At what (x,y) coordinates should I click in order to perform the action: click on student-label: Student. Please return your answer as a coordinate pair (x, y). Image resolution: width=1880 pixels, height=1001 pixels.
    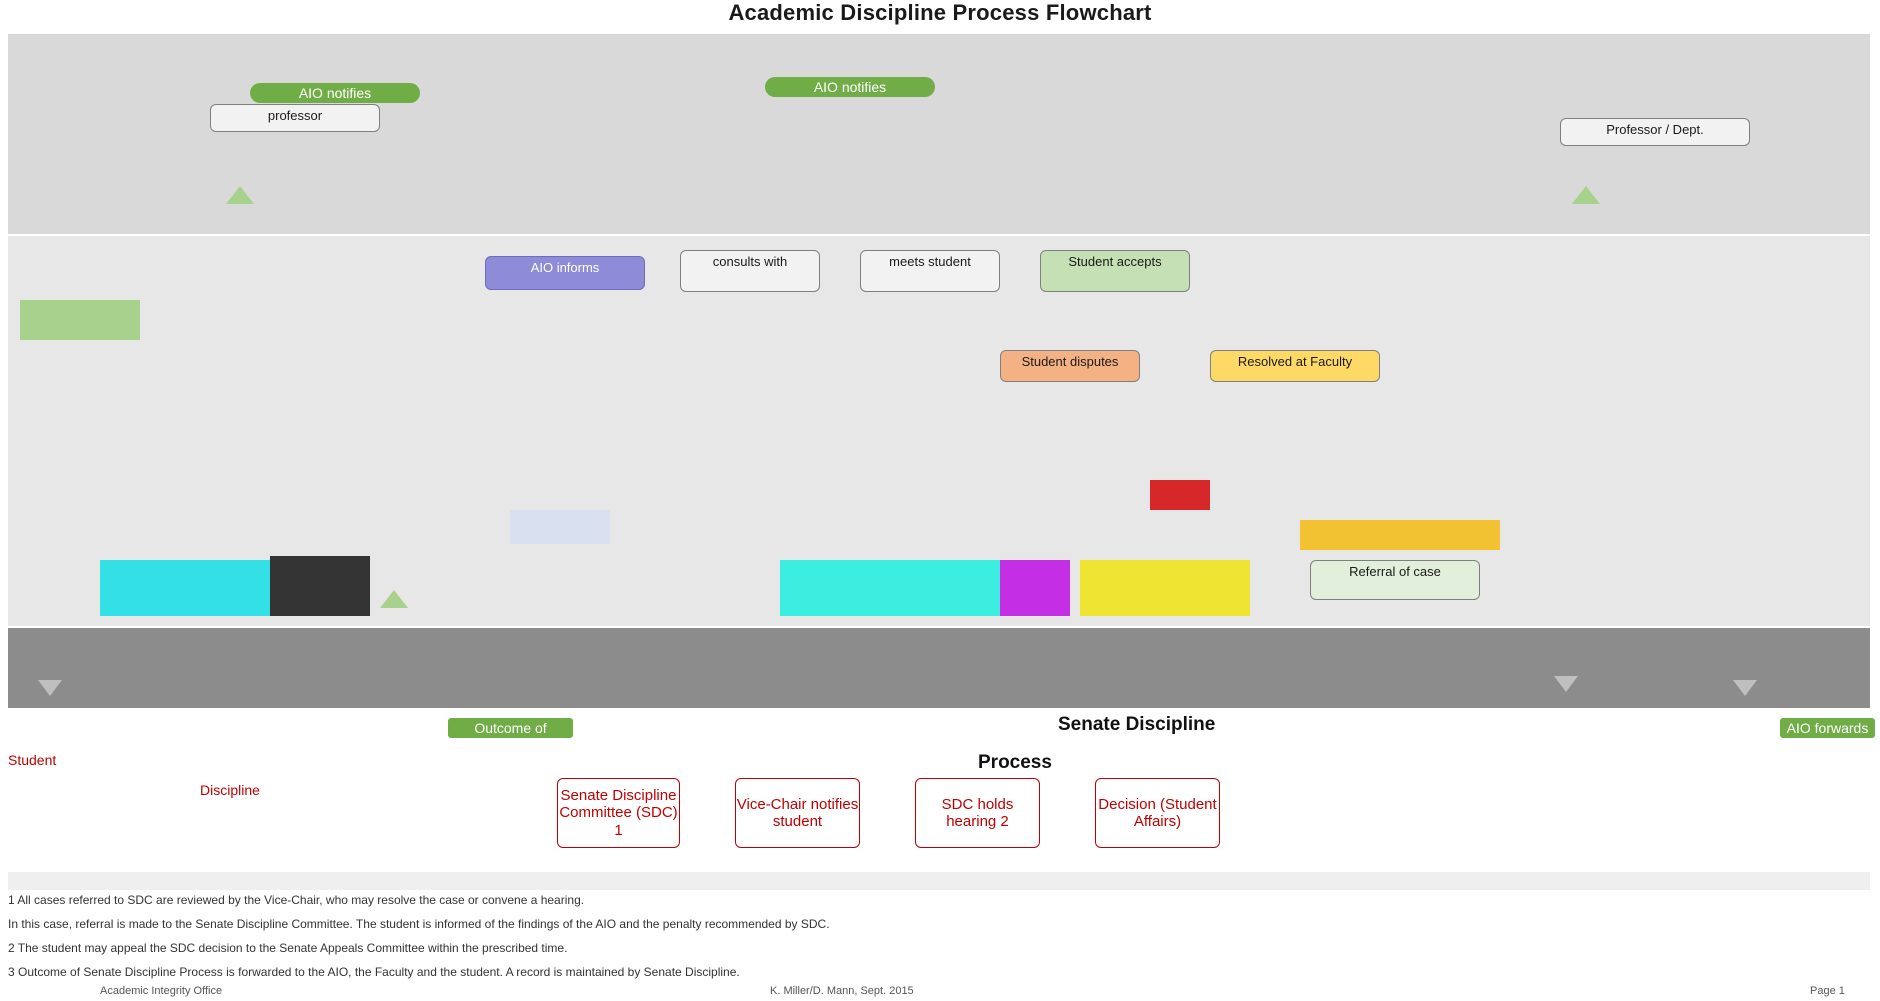
    Looking at the image, I should click on (32, 760).